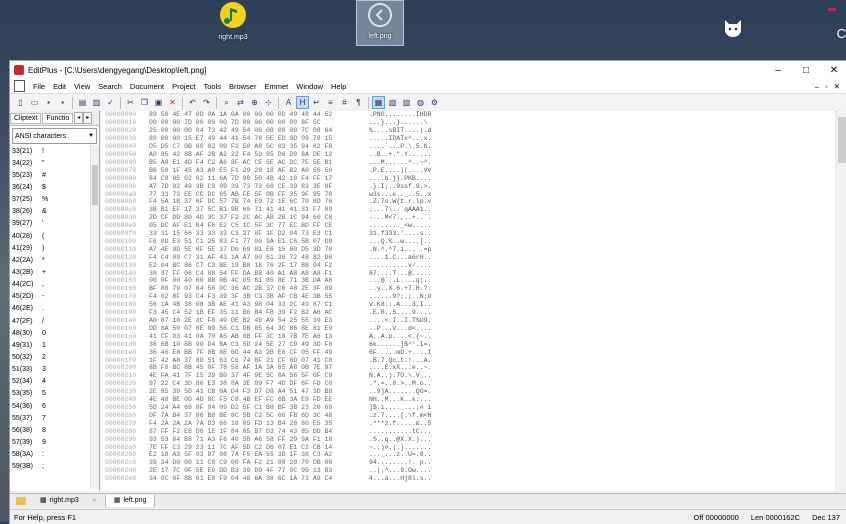  I want to click on hex-ascii: ....<.I..I.T%U9., so click(405, 320).